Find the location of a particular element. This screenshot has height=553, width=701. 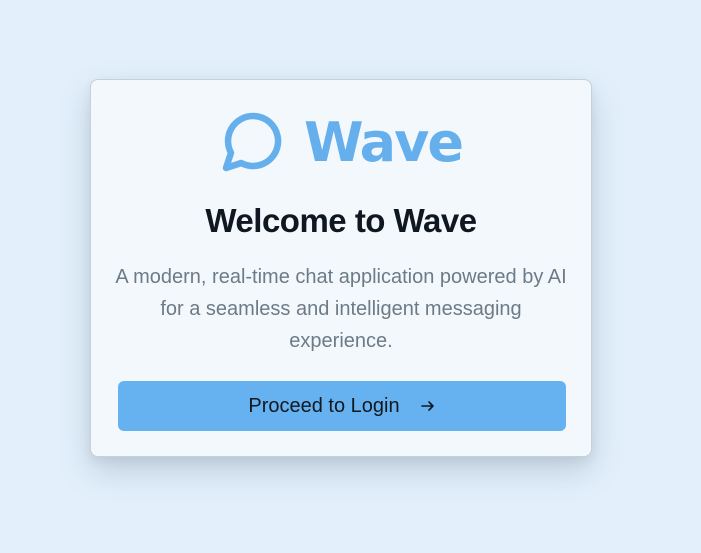

page-title: Welcome to Wave is located at coordinates (341, 220).